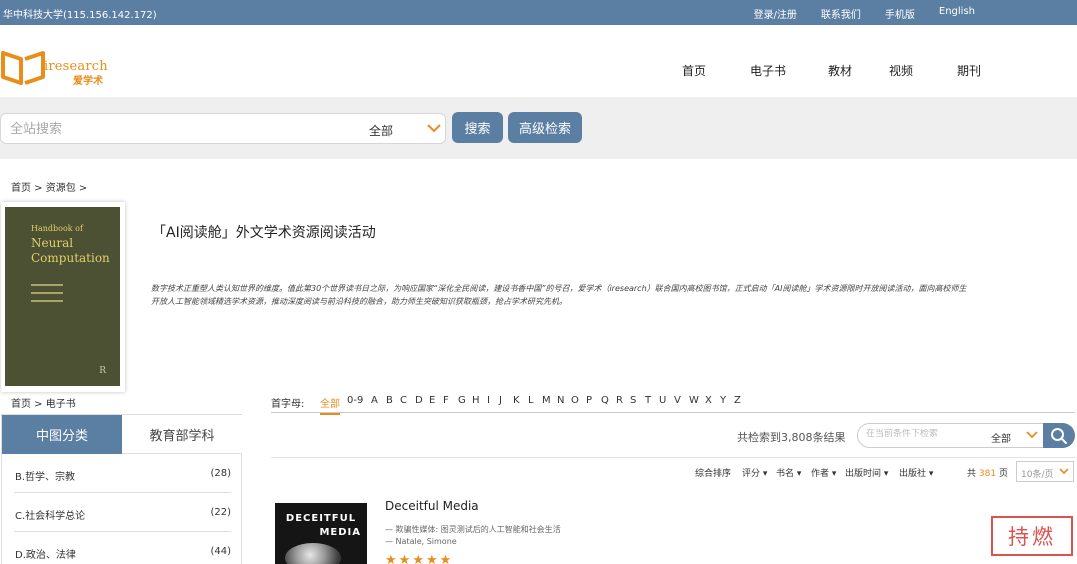 This screenshot has width=1077, height=564. I want to click on divider, so click(673, 457).